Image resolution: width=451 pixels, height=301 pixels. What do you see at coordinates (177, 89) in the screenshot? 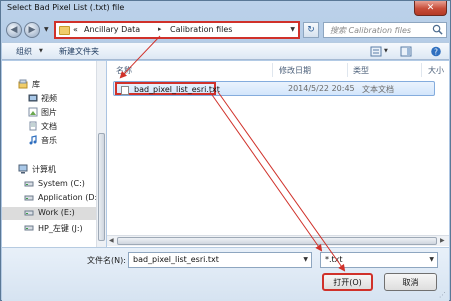
I see `file-name: bad_pixel_list_esri.txt` at bounding box center [177, 89].